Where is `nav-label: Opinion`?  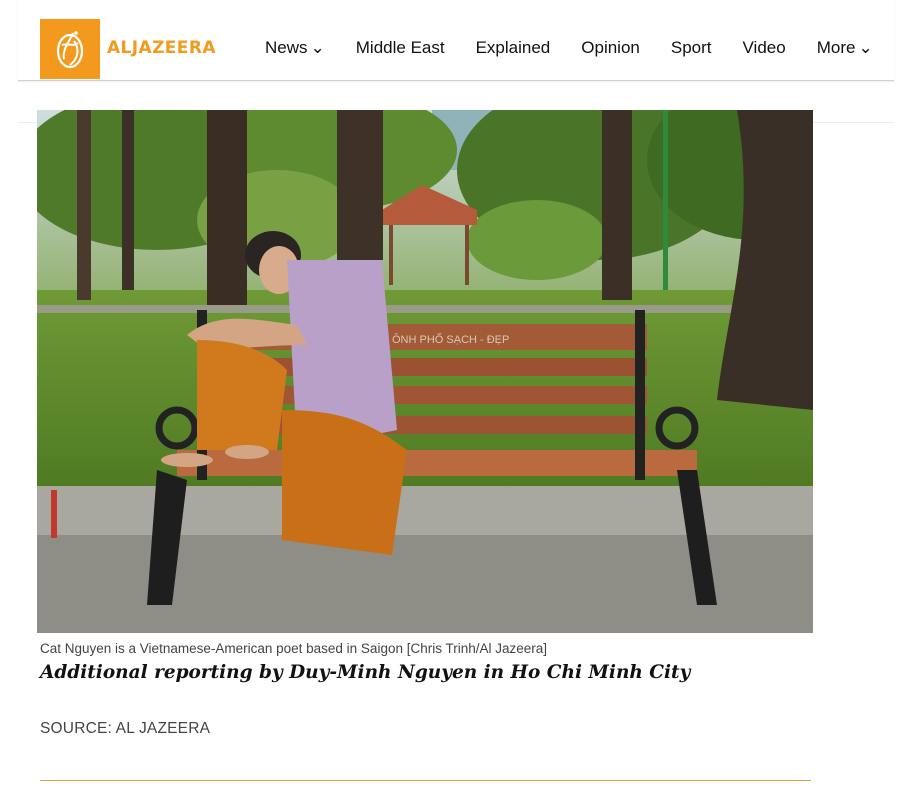
nav-label: Opinion is located at coordinates (610, 47).